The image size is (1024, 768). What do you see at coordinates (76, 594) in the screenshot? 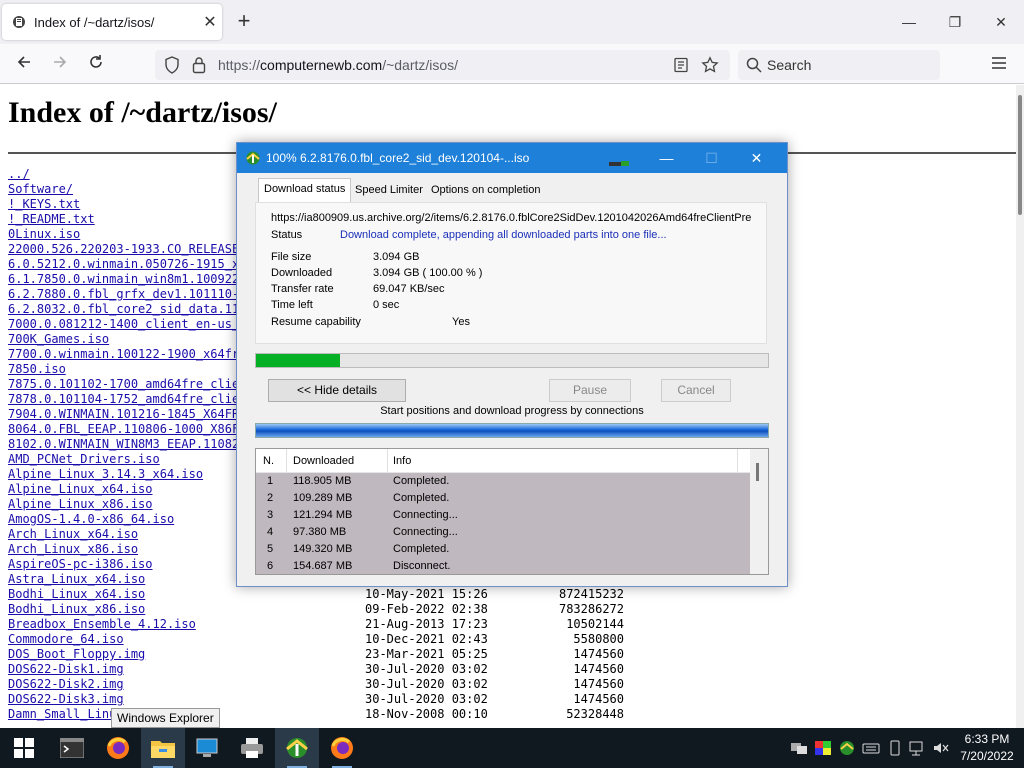
I see `file-link: Bodhi_Linux_x64.iso` at bounding box center [76, 594].